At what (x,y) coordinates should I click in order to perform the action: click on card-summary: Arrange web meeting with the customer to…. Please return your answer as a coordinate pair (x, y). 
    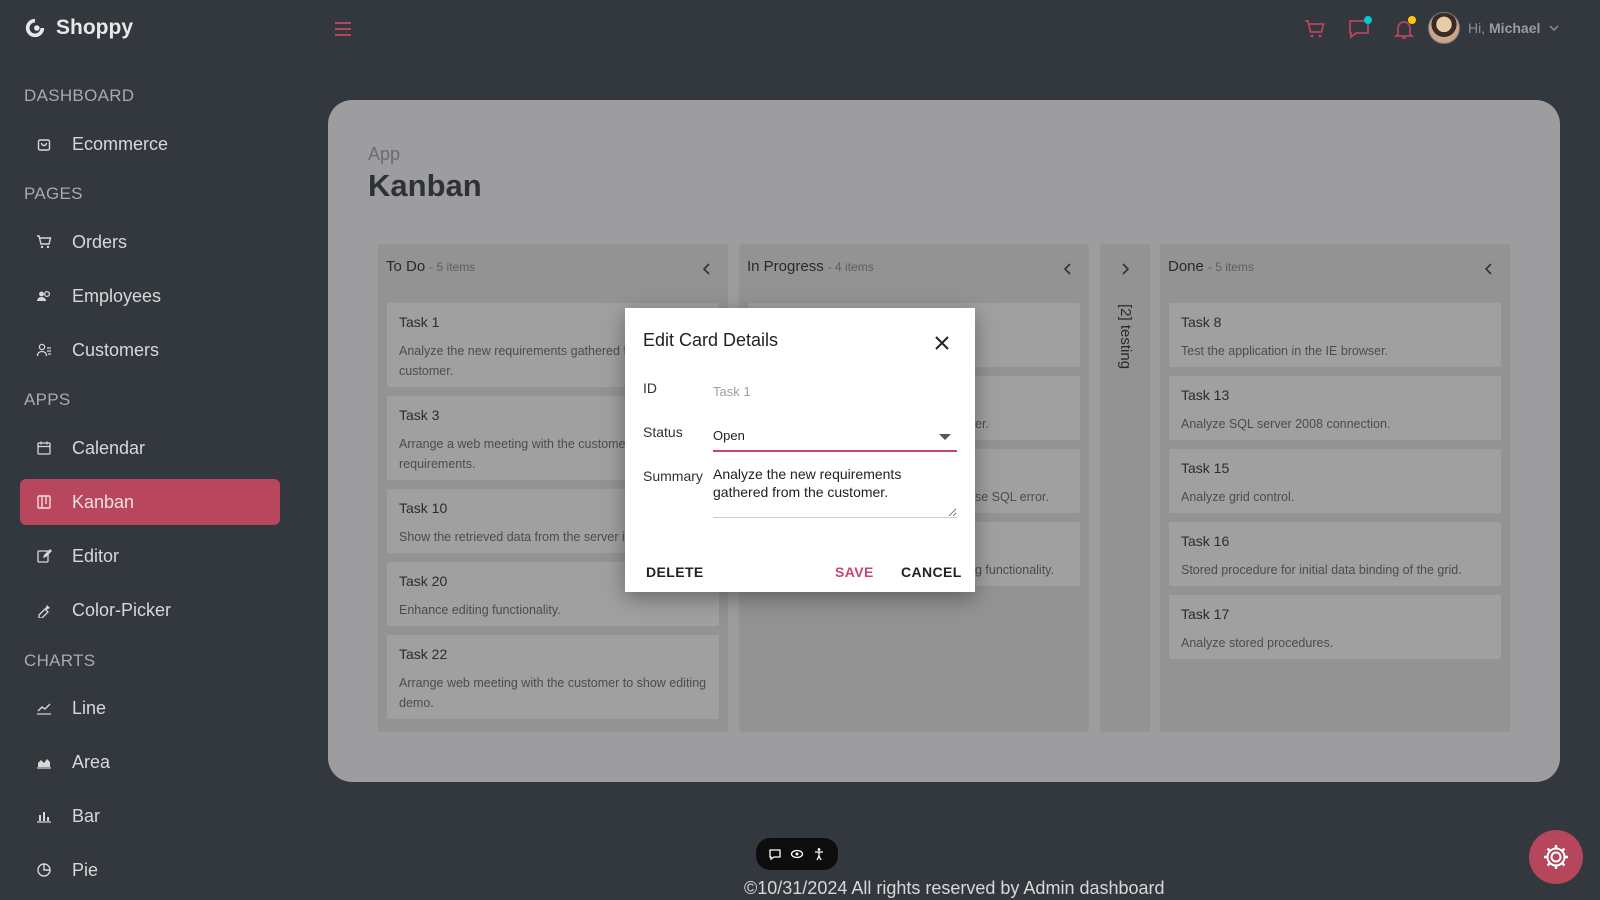
    Looking at the image, I should click on (553, 693).